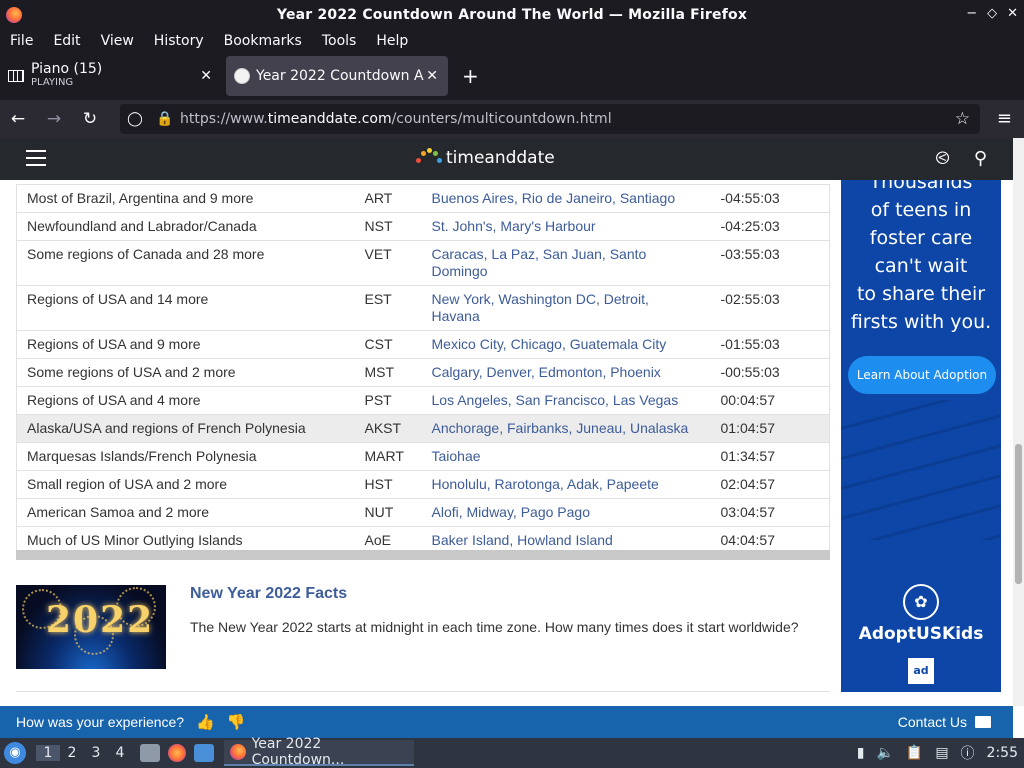  Describe the element at coordinates (566, 456) in the screenshot. I see `cities-cell: Taiohae` at that location.